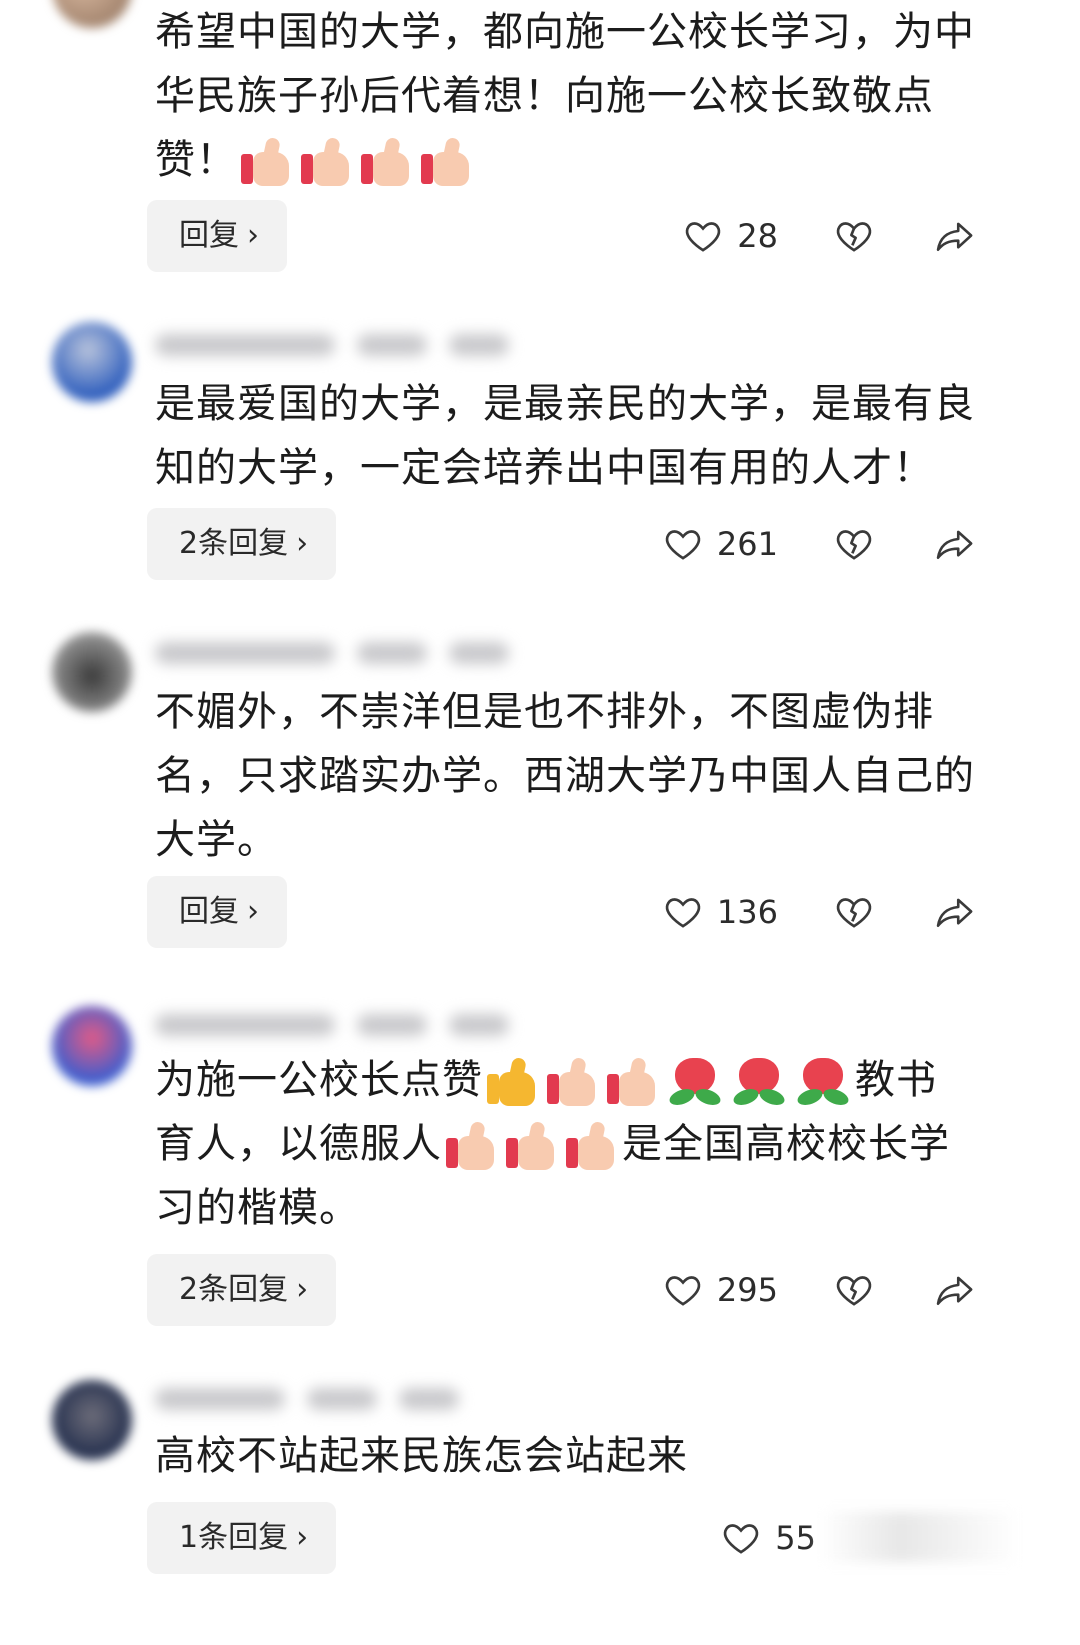 The image size is (1080, 1645). Describe the element at coordinates (920, 1537) in the screenshot. I see `blurred-watermark` at that location.